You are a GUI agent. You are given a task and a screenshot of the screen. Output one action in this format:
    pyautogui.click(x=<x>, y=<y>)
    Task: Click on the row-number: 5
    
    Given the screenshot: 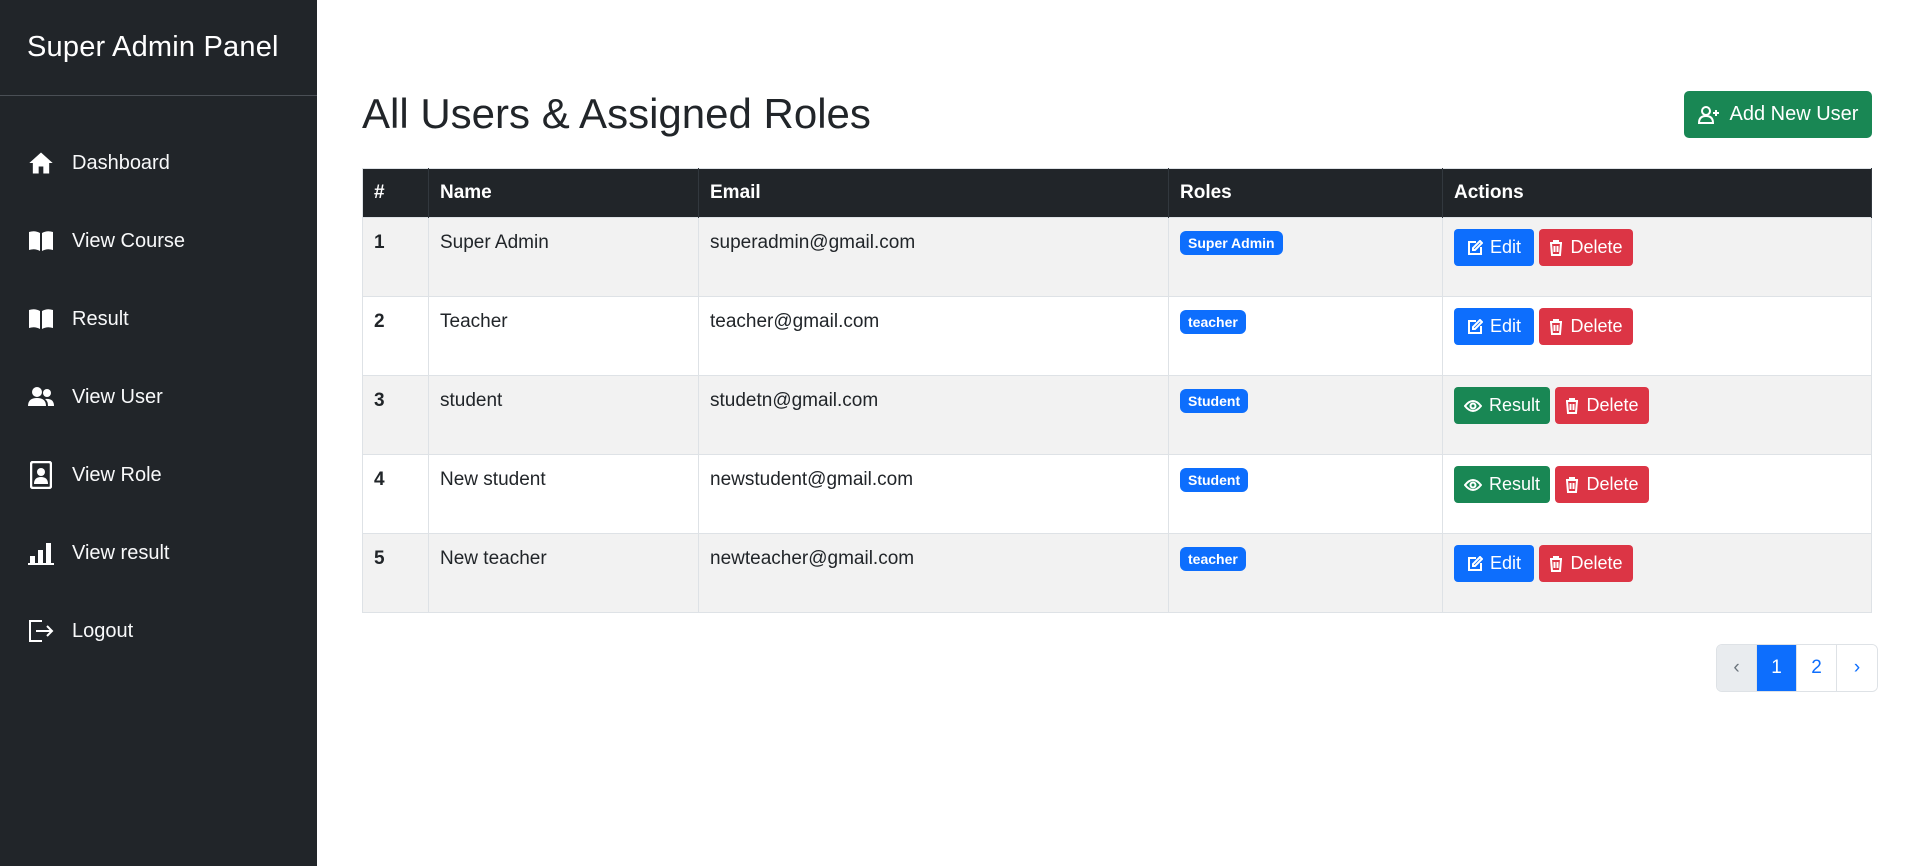 What is the action you would take?
    pyautogui.click(x=395, y=573)
    